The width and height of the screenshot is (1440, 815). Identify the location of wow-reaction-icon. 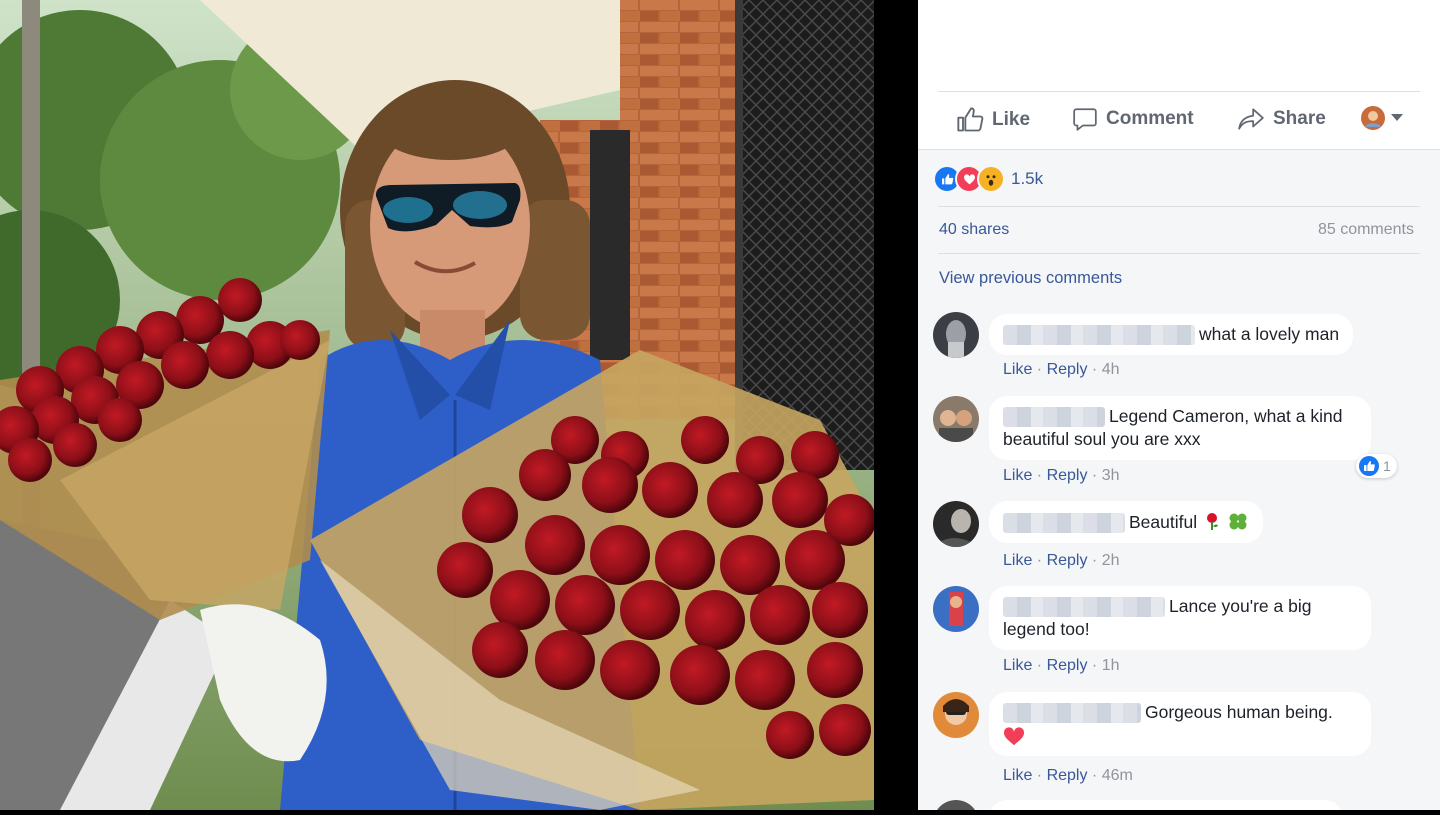
(991, 179).